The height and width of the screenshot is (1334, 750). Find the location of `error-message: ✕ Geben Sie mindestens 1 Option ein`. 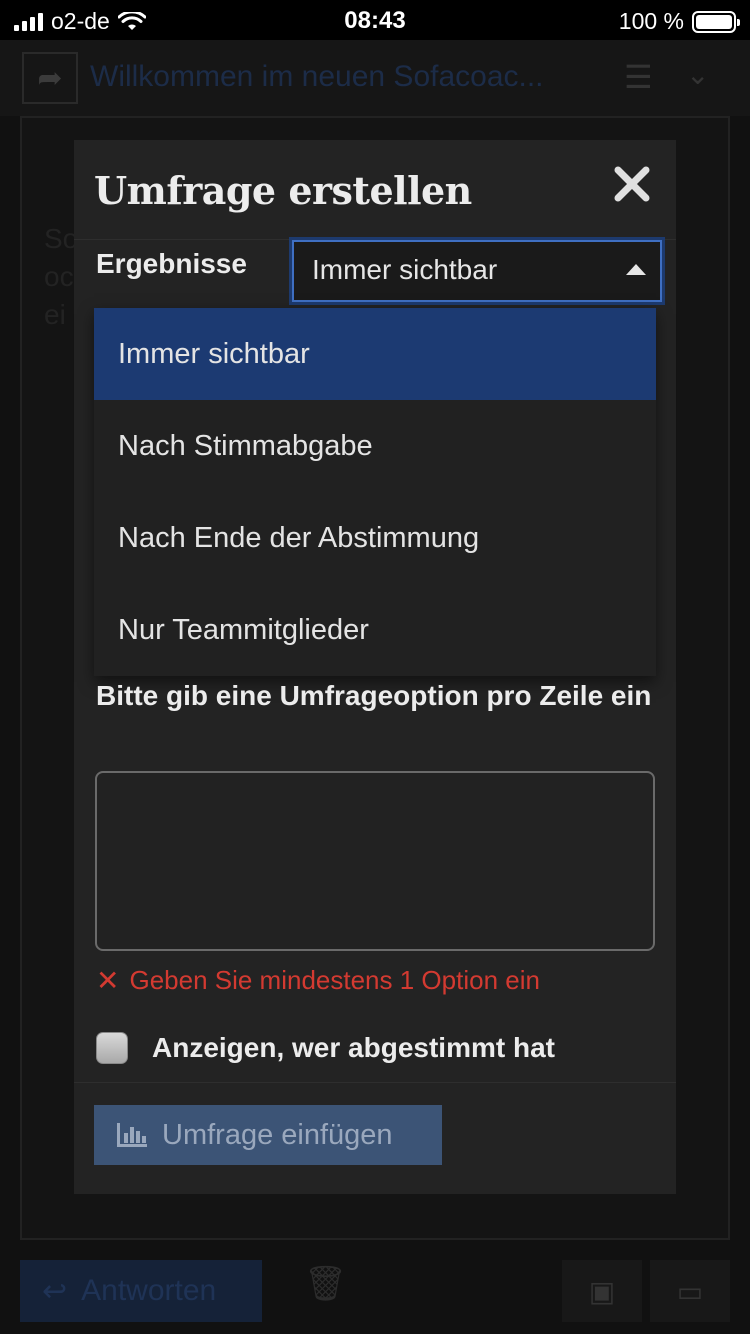

error-message: ✕ Geben Sie mindestens 1 Option ein is located at coordinates (318, 980).